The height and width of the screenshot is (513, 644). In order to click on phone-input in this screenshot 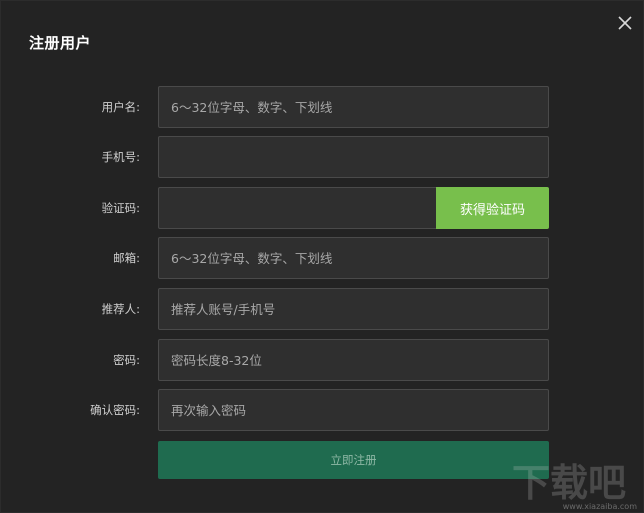, I will do `click(353, 157)`.